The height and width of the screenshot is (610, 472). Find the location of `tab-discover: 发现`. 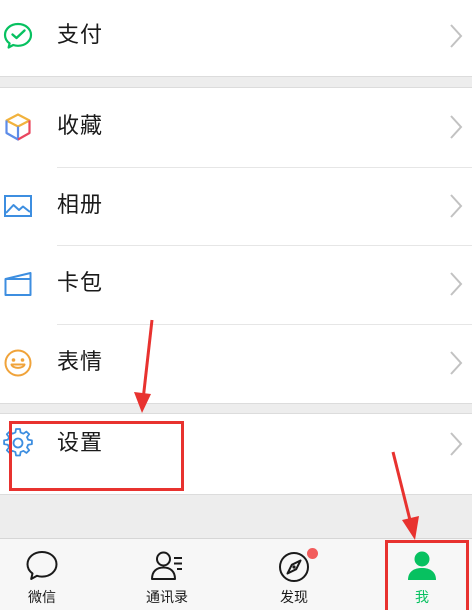

tab-discover: 发现 is located at coordinates (294, 574).